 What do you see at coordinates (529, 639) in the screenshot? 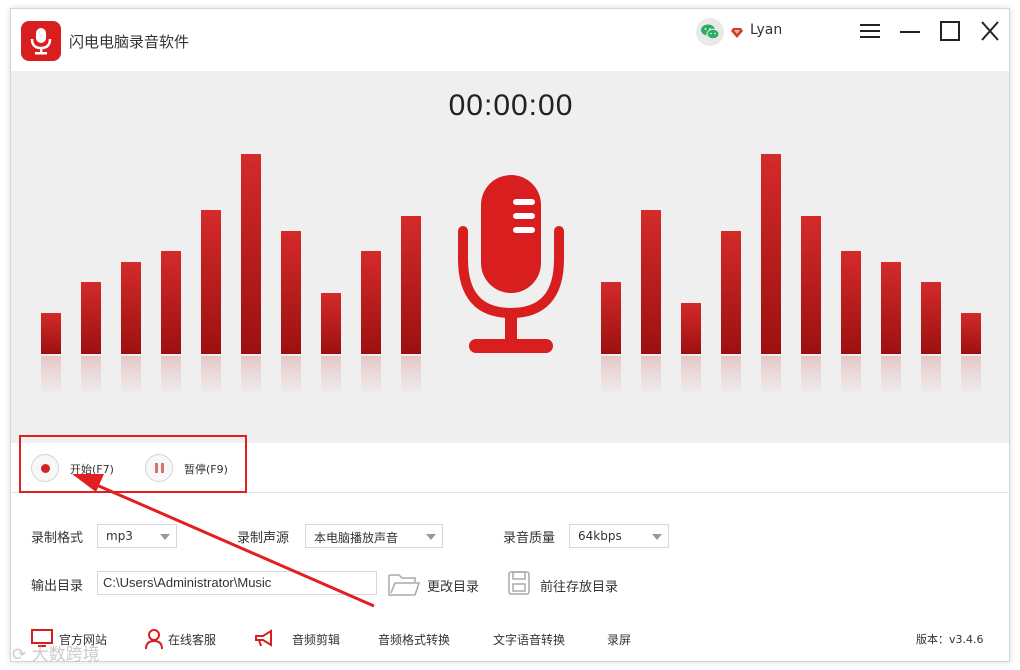
I see `footer-tts-link: 文字语音转换` at bounding box center [529, 639].